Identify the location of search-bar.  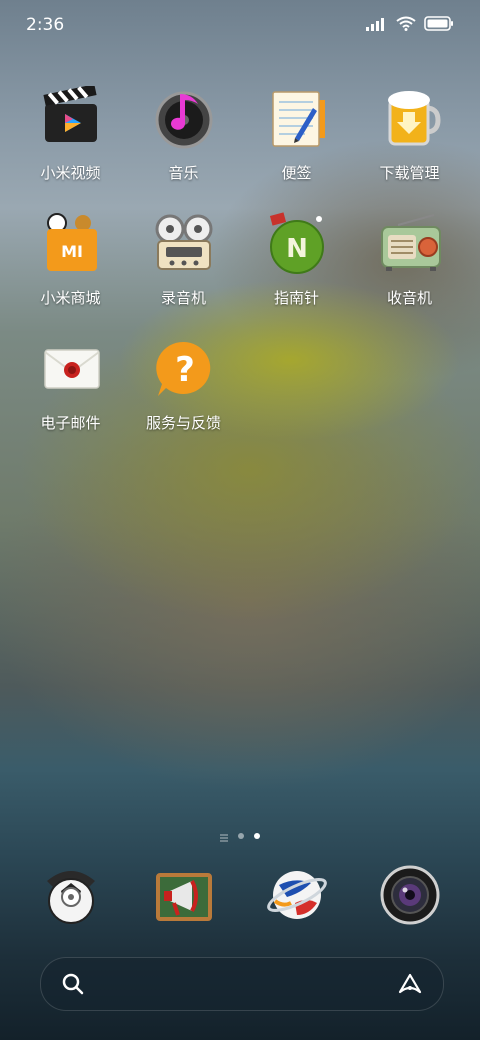
(242, 984).